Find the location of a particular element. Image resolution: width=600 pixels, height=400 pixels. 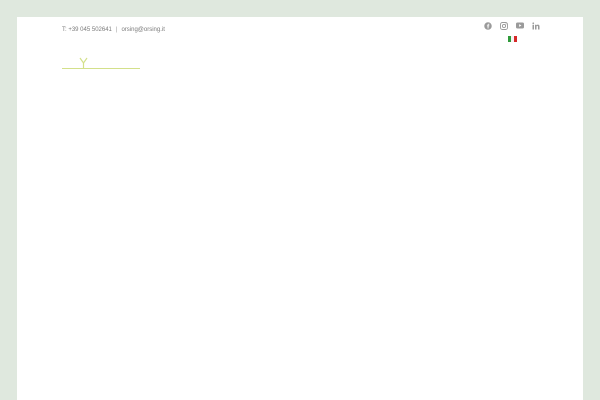

social-links is located at coordinates (511, 25).